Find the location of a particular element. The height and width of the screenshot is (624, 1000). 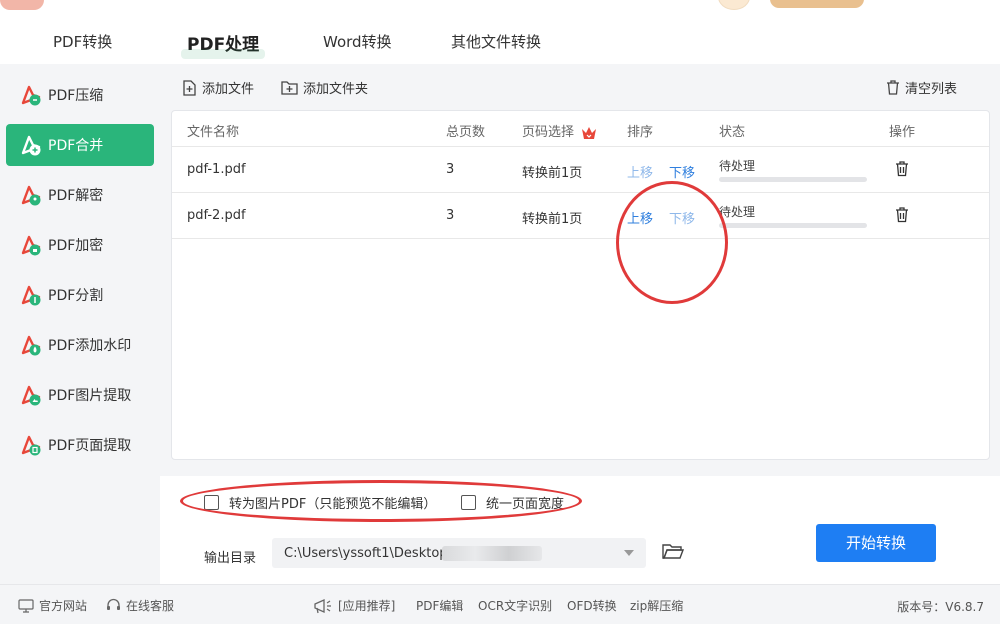

sidebar-item-pdf-image-extract: PDF图片提取 is located at coordinates (80, 395).